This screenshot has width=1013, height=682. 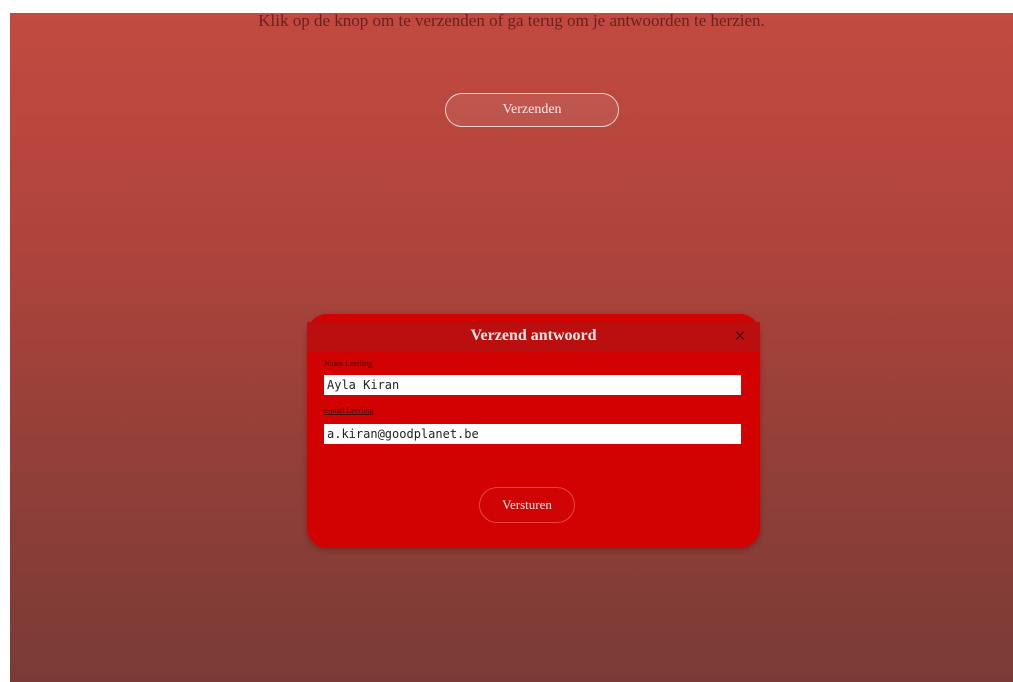 I want to click on student-email-field, so click(x=532, y=434).